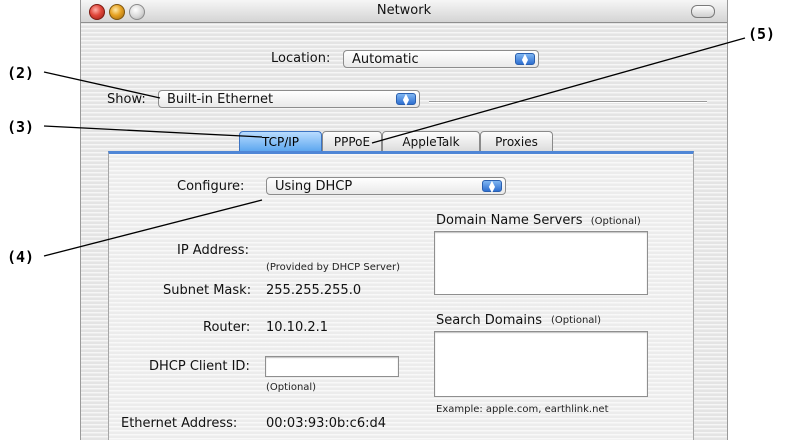 The width and height of the screenshot is (787, 440). I want to click on callout-3-line, so click(153, 131).